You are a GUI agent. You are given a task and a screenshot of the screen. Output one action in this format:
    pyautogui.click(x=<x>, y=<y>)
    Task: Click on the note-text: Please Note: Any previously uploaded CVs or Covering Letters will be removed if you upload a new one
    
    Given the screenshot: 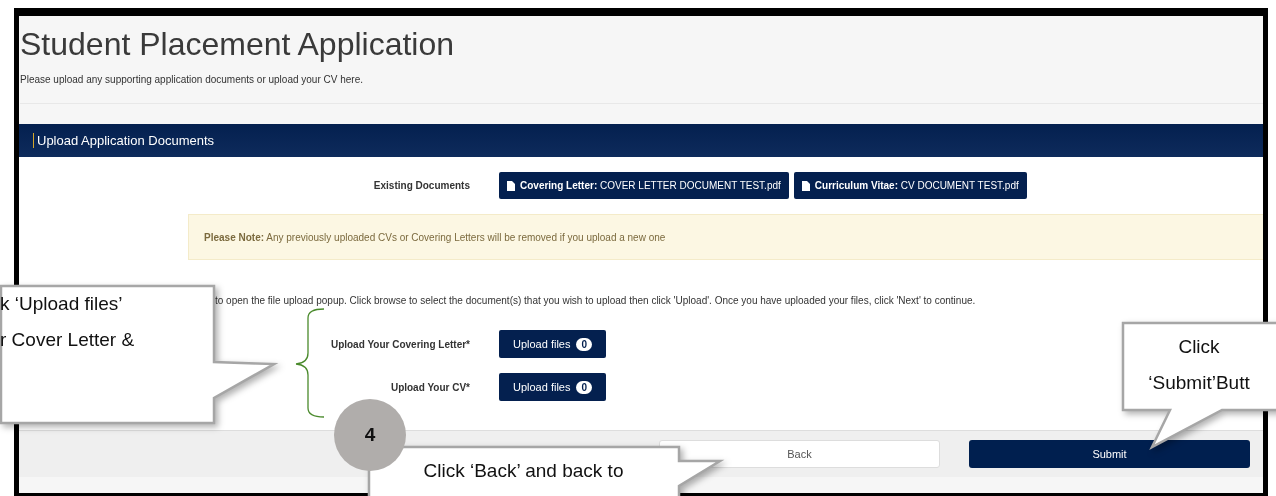 What is the action you would take?
    pyautogui.click(x=435, y=237)
    